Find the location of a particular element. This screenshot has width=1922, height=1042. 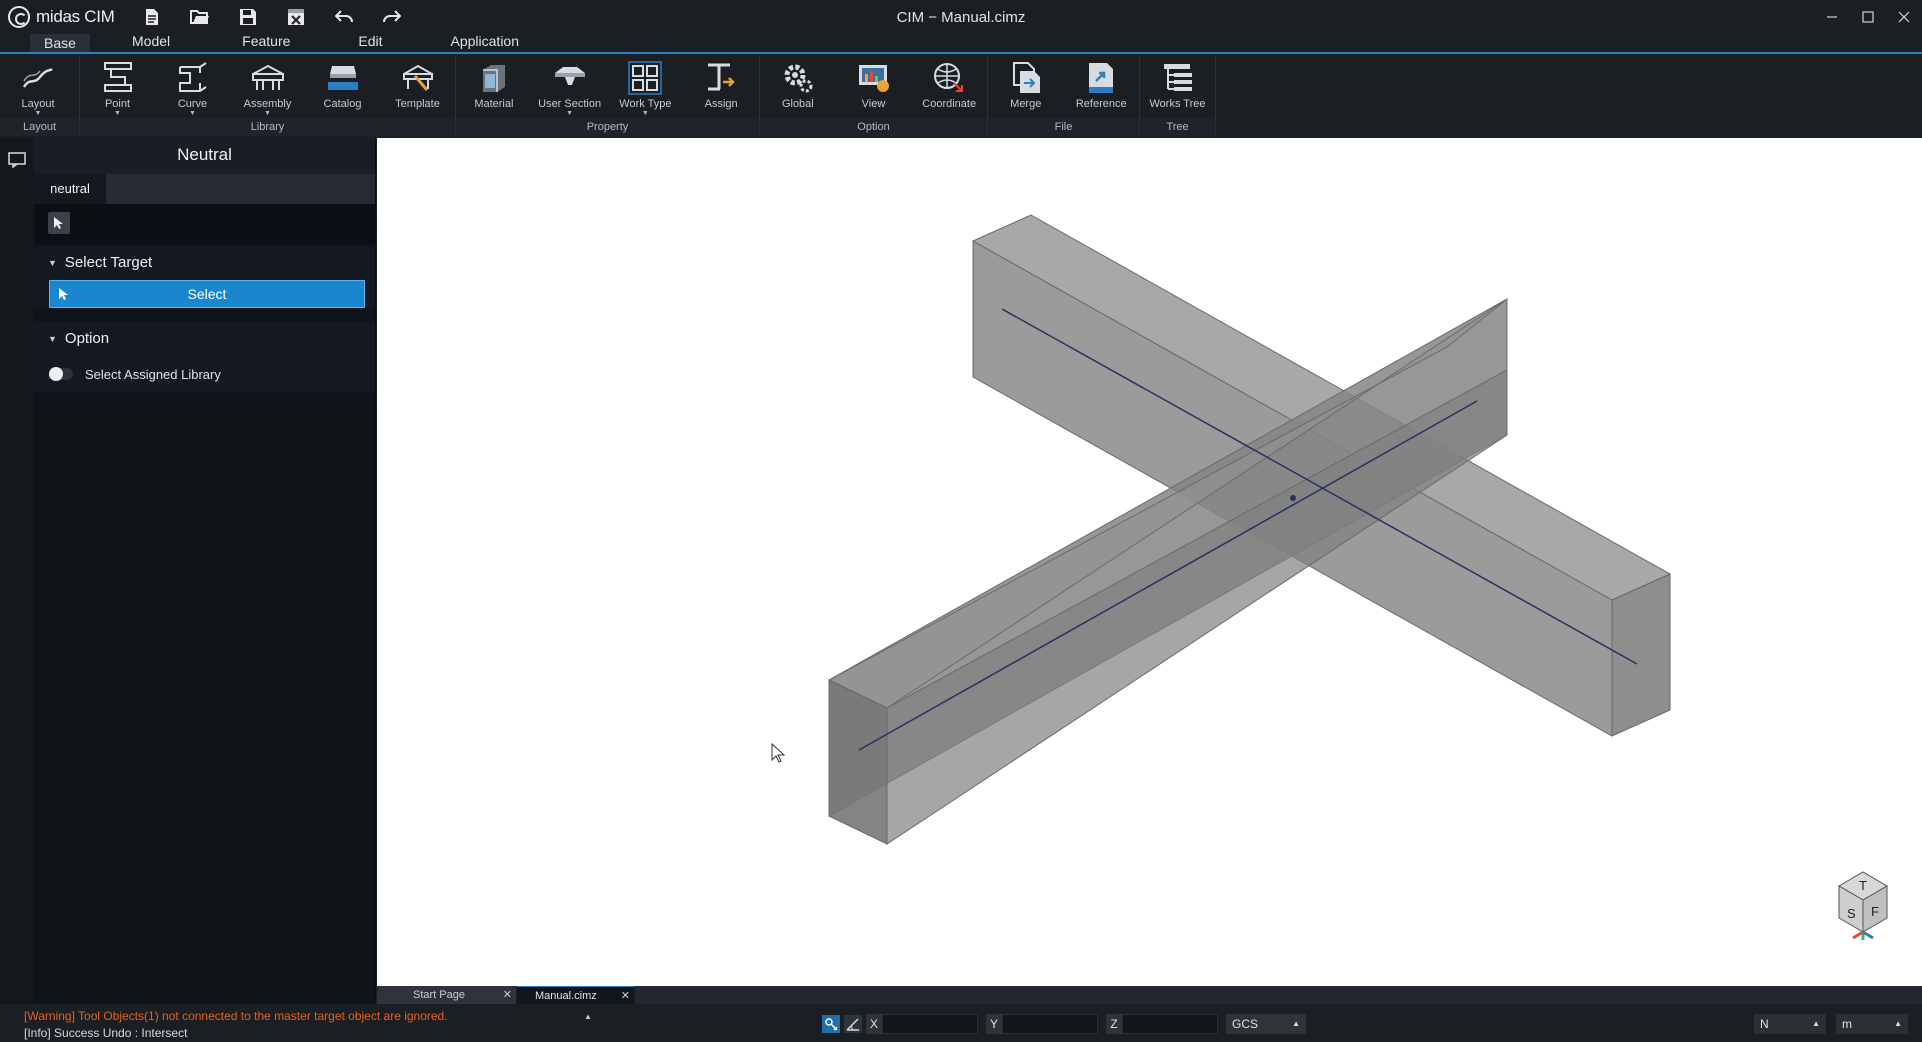

merge-button: Merge is located at coordinates (1026, 85).